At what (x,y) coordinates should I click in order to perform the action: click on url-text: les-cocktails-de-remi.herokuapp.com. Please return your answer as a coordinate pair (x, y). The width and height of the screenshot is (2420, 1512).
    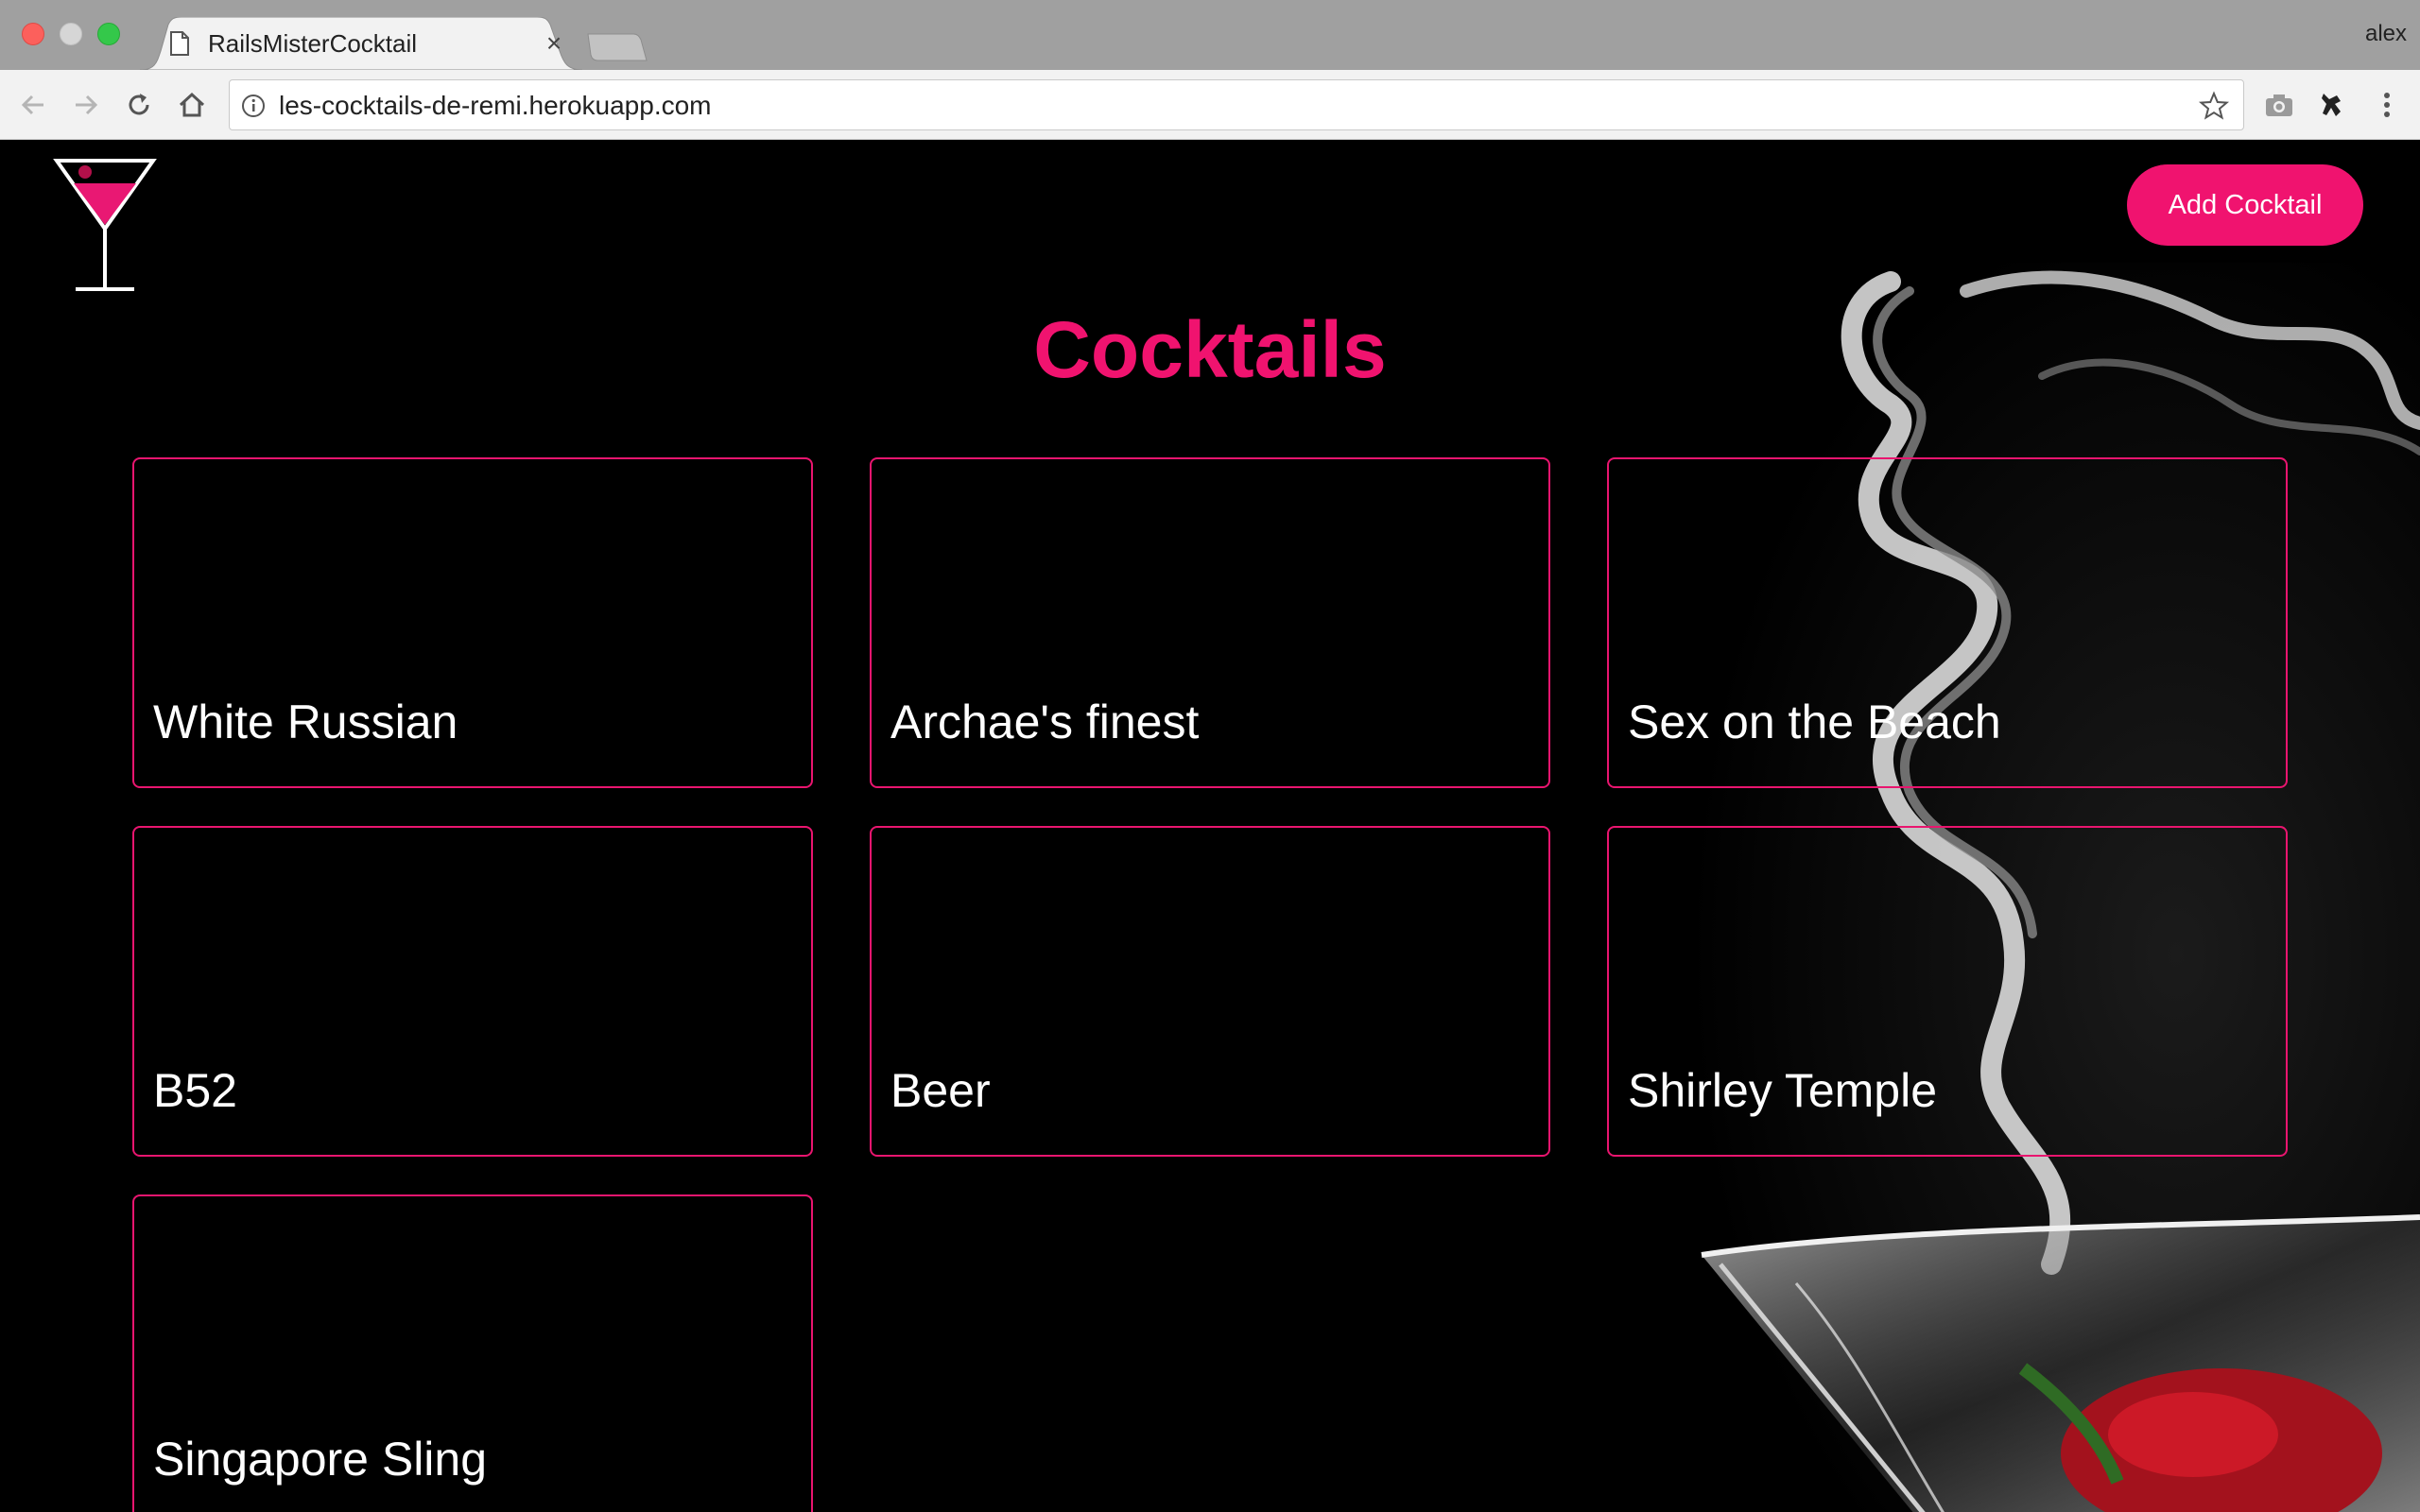
    Looking at the image, I should click on (495, 106).